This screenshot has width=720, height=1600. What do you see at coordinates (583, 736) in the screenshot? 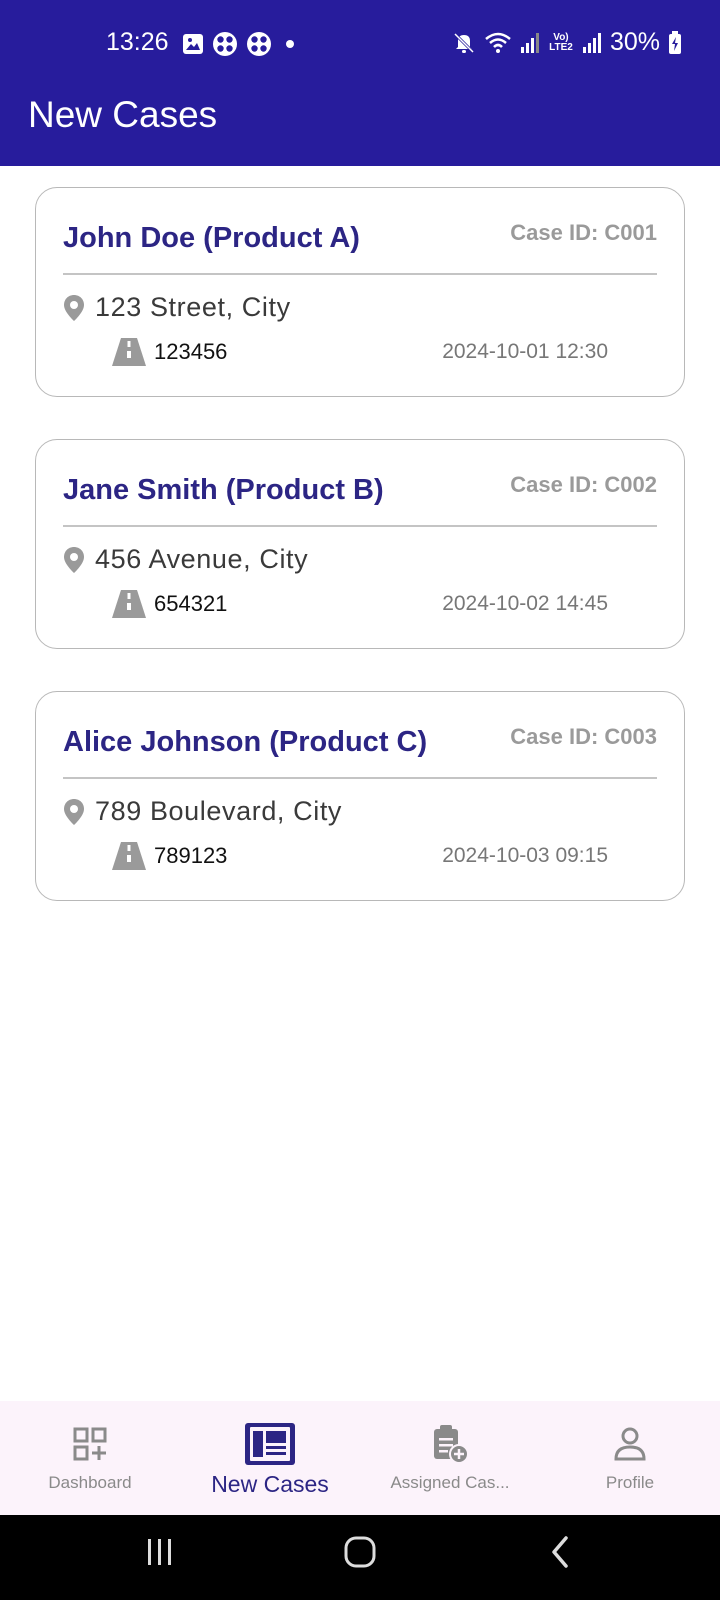
I see `case-id: Case ID: C003` at bounding box center [583, 736].